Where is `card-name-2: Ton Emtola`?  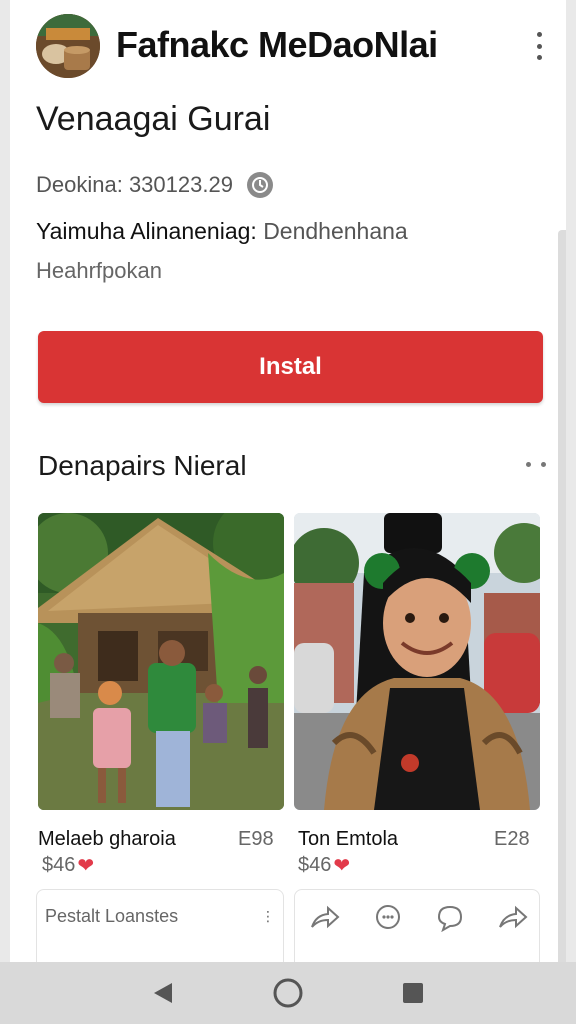 card-name-2: Ton Emtola is located at coordinates (348, 839).